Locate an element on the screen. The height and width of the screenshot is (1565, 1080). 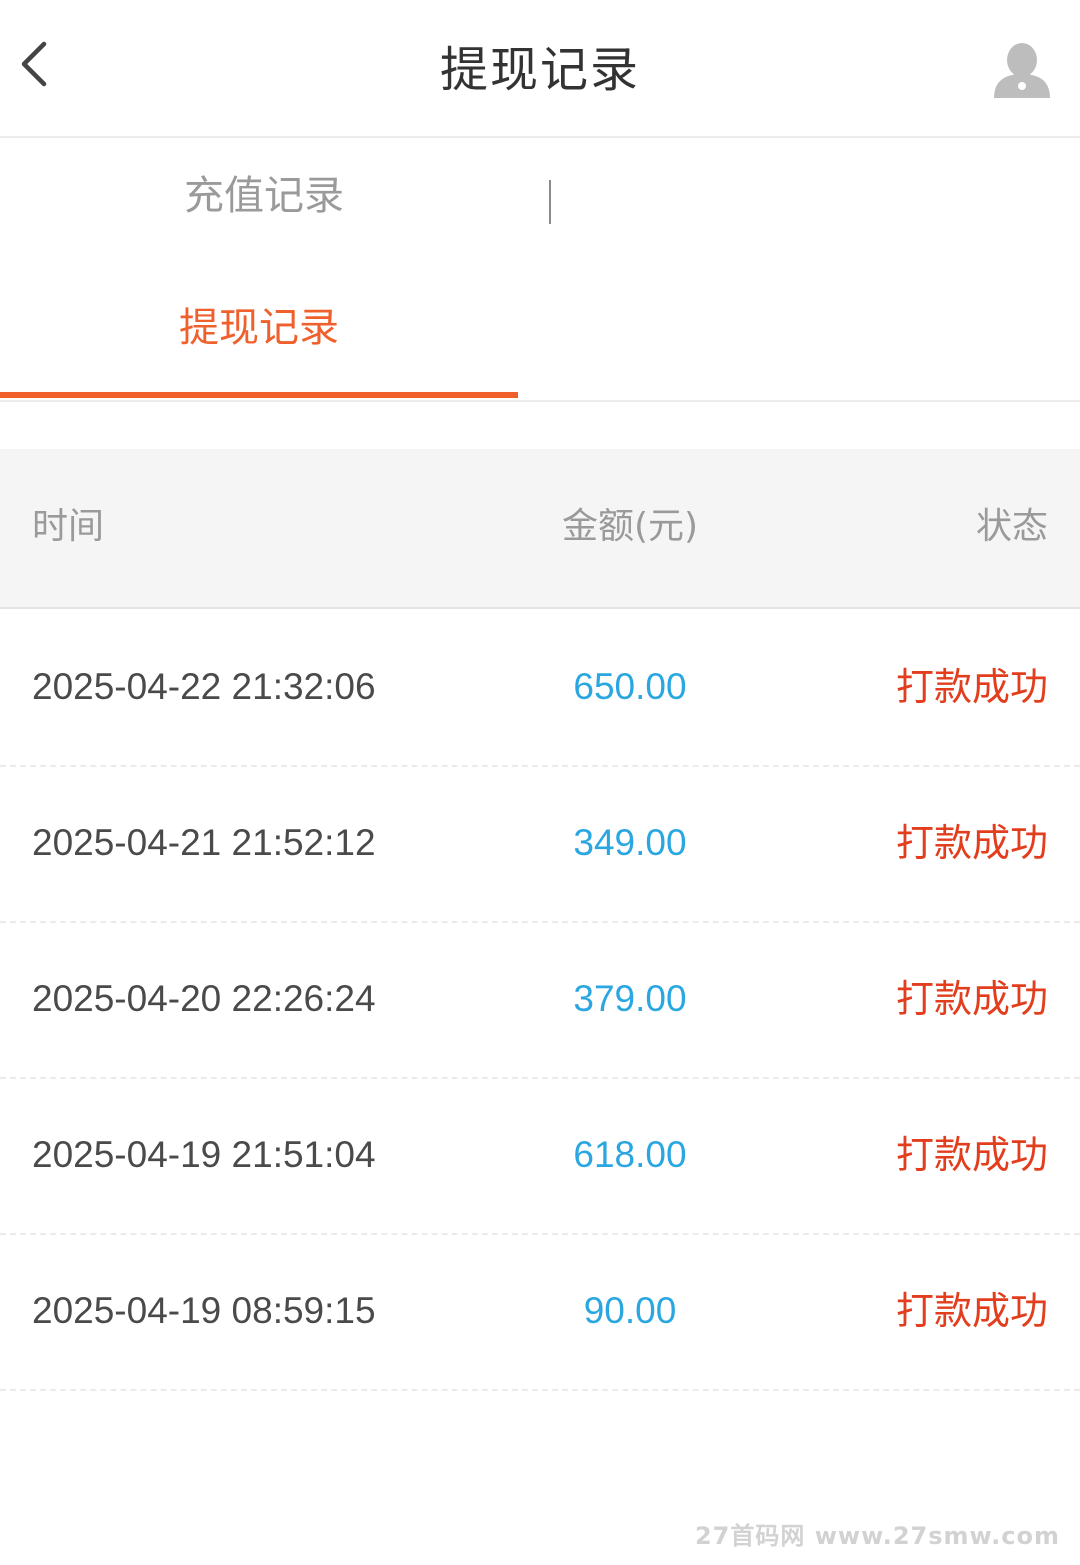
table-header: 时间 金额(元) 状态 is located at coordinates (540, 529).